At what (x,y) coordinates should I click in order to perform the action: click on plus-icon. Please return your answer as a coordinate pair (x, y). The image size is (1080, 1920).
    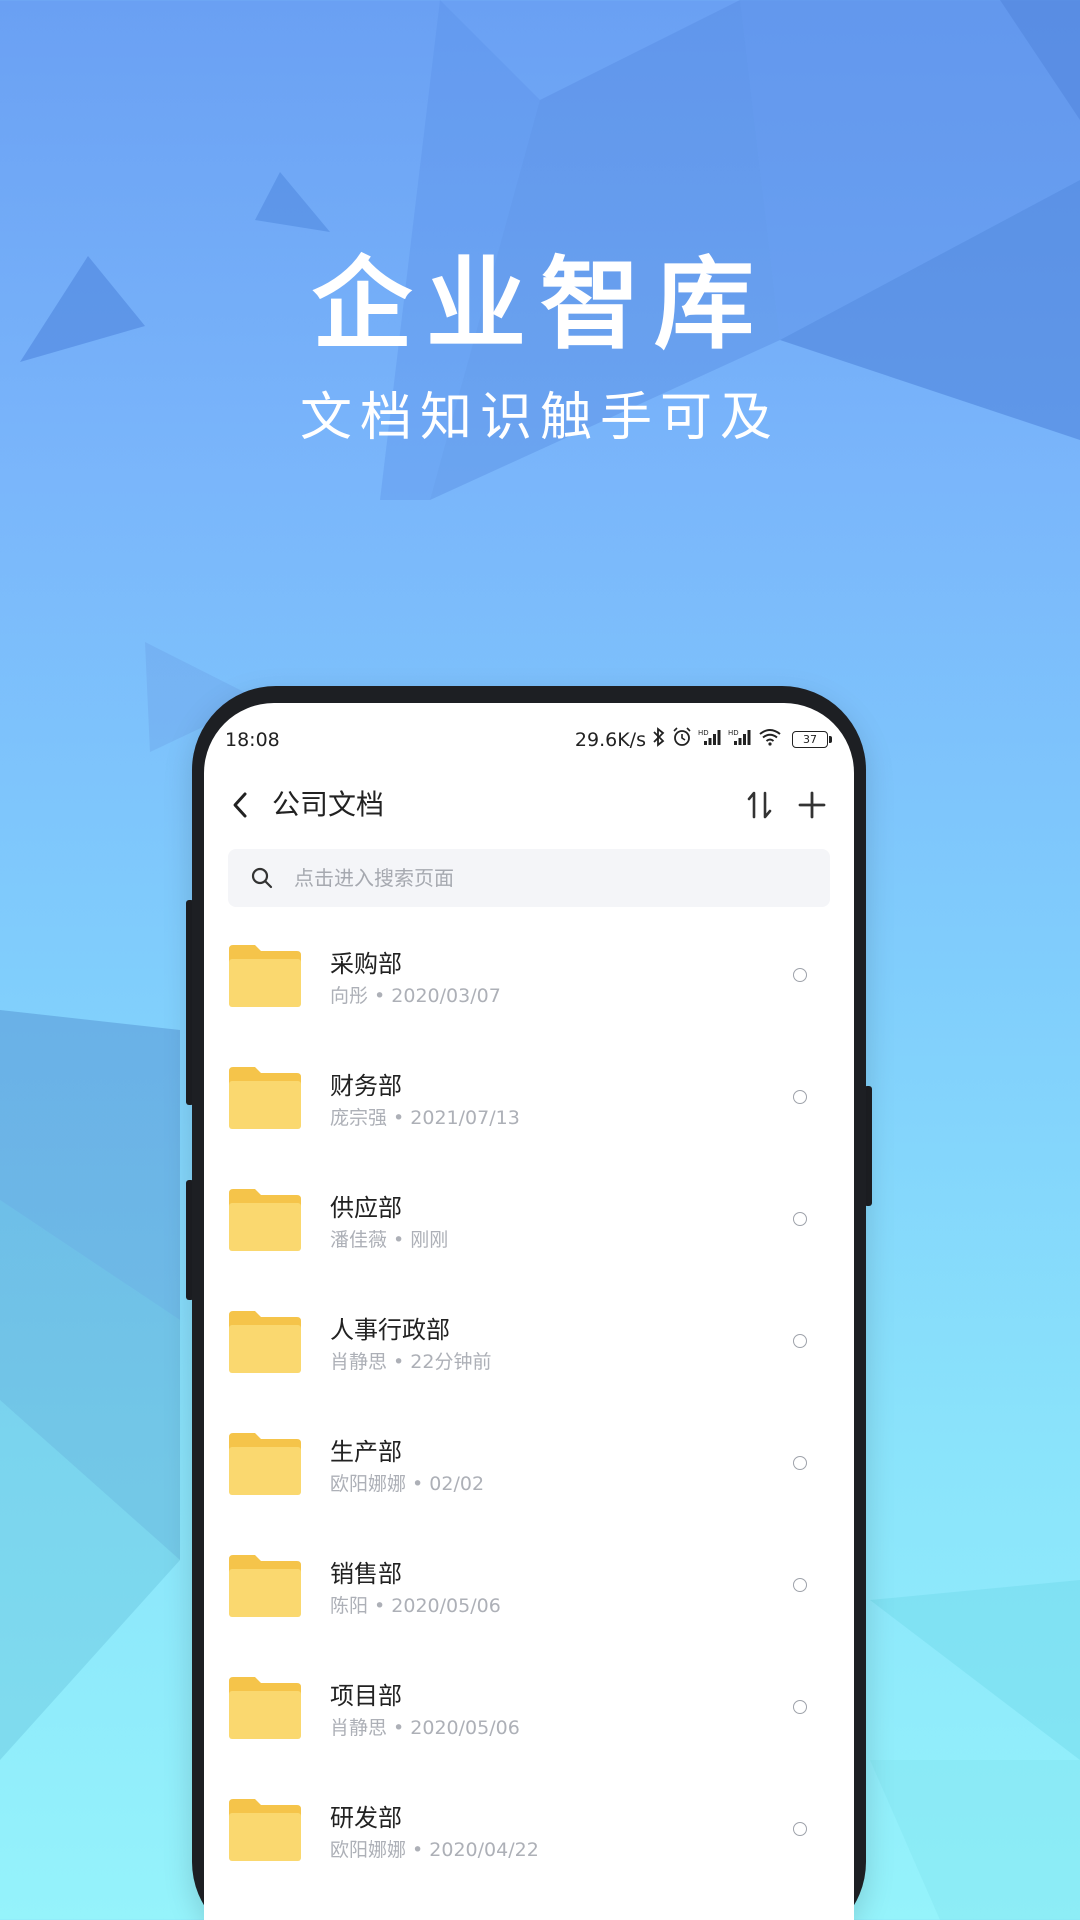
    Looking at the image, I should click on (812, 805).